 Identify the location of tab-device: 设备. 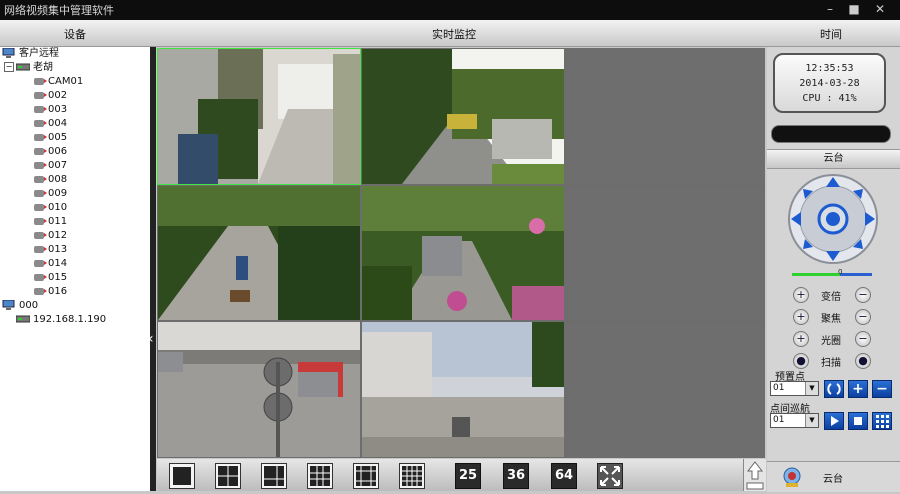
(75, 34).